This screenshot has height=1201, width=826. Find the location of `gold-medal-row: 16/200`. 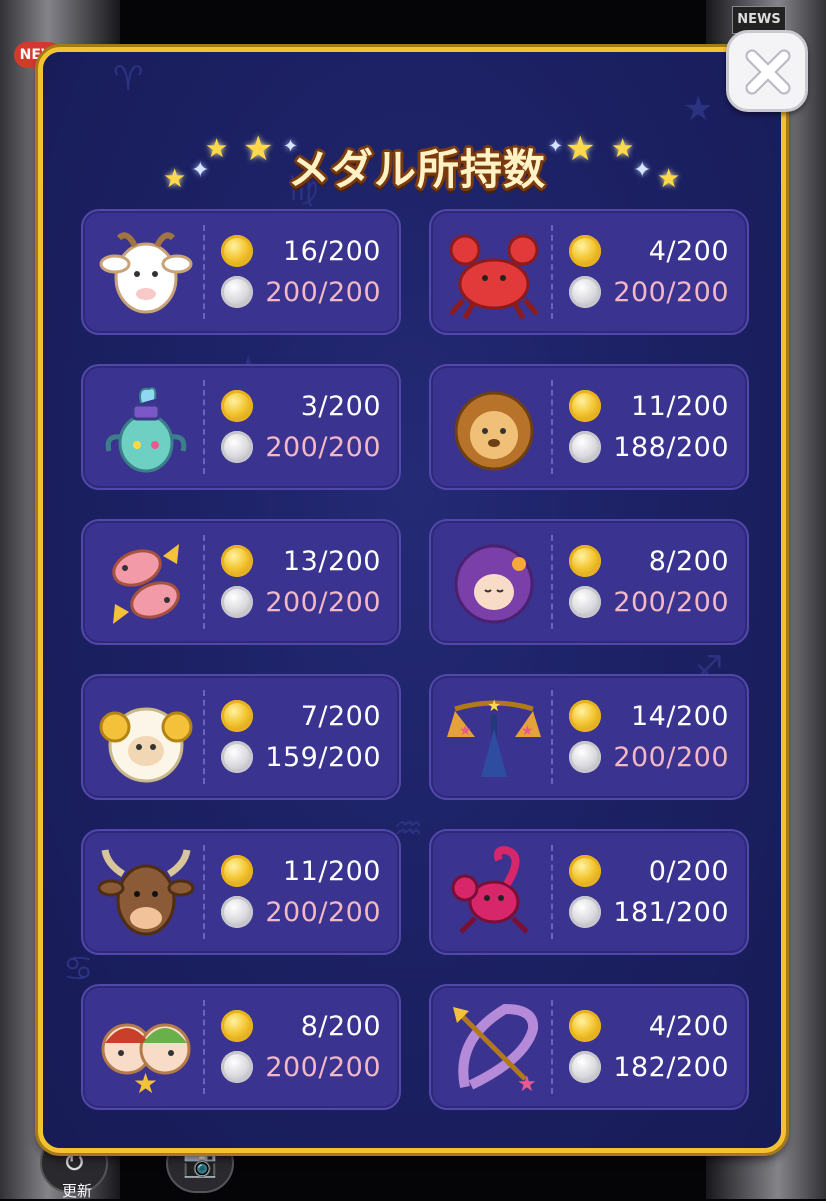

gold-medal-row: 16/200 is located at coordinates (301, 251).